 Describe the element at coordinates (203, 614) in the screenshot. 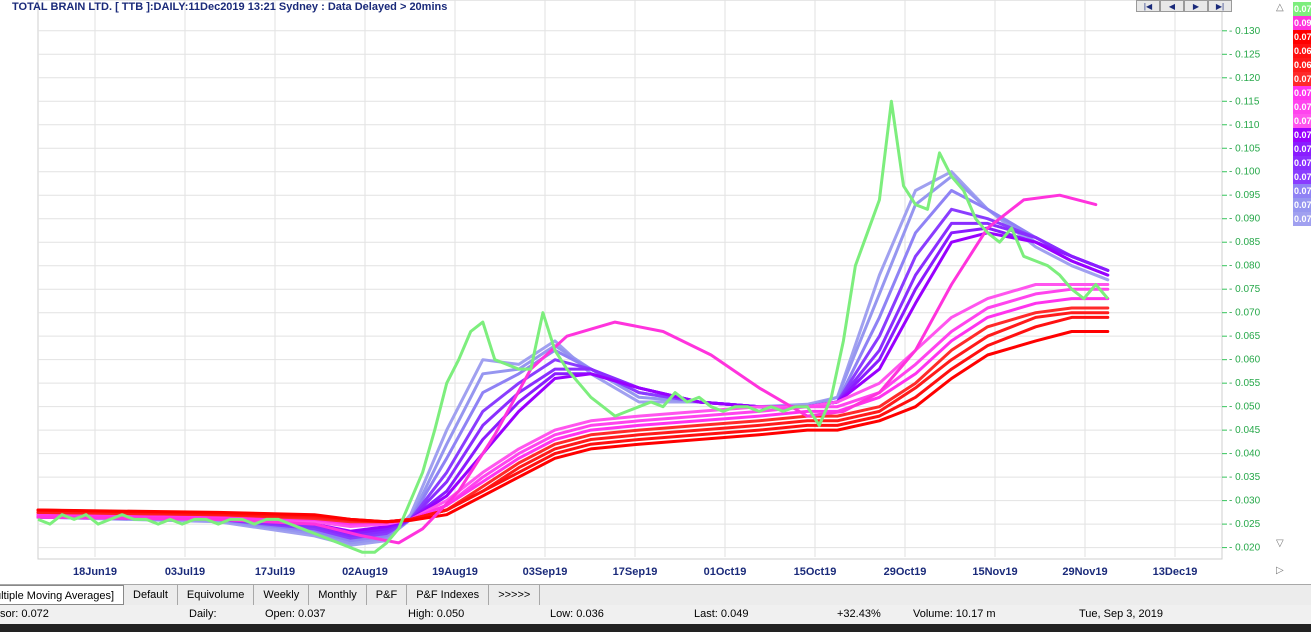

I see `status-period: Daily:` at that location.